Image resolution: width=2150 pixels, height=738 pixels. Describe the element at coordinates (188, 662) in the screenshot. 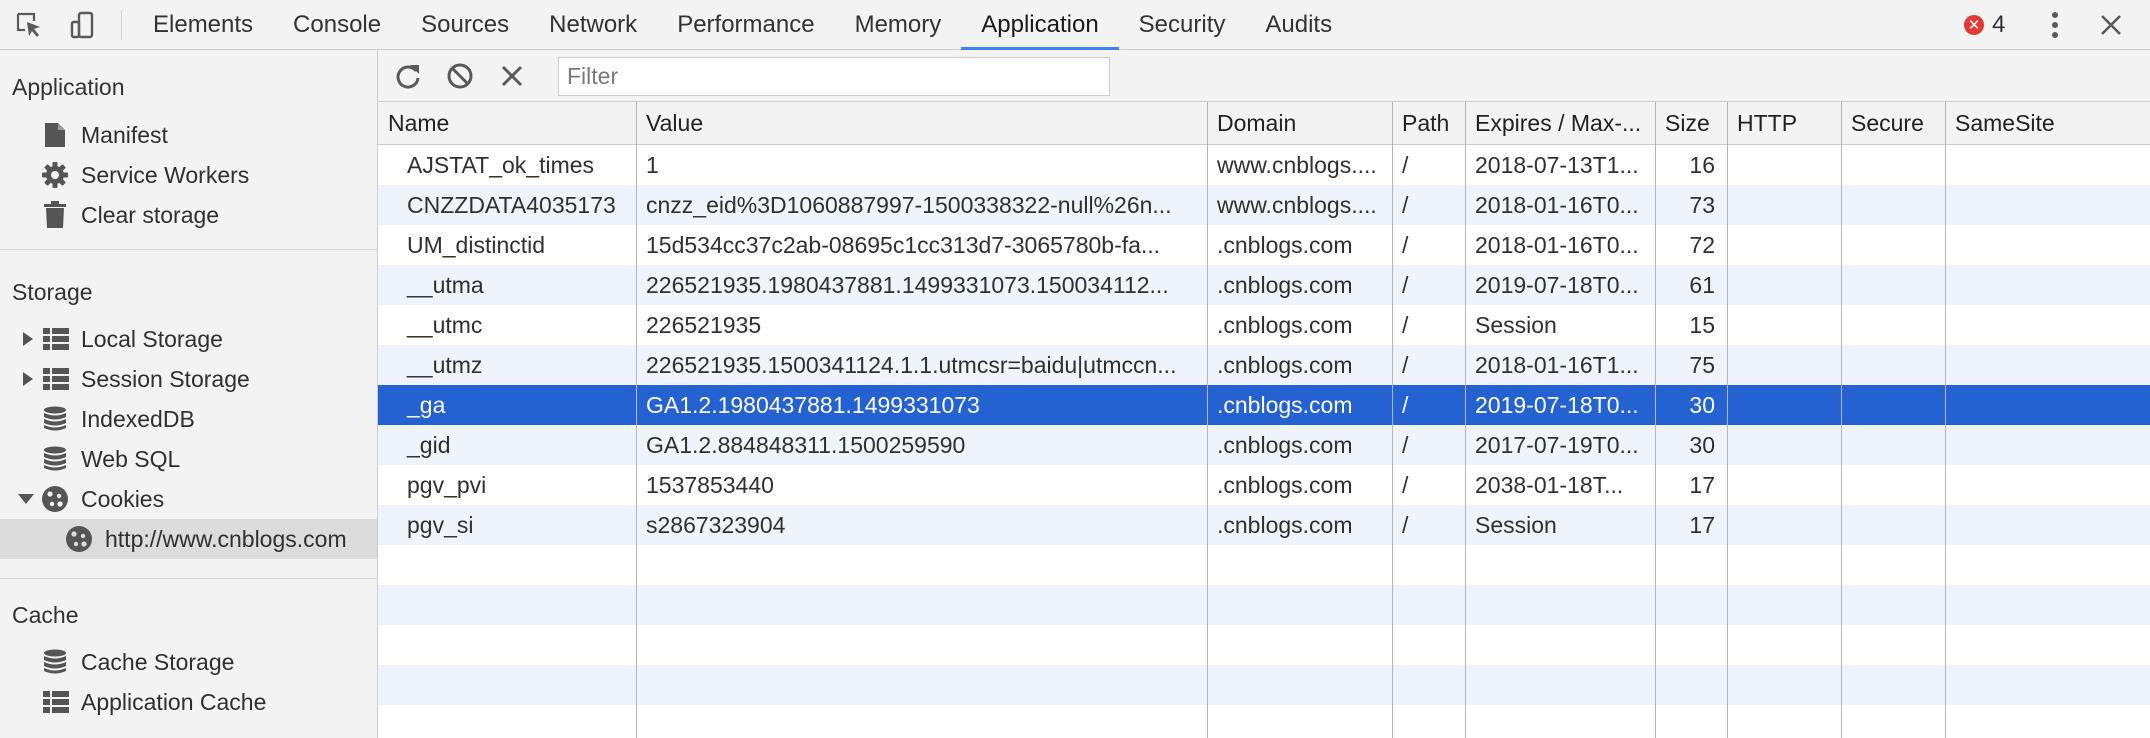

I see `sidebar-item-cache-storage: Cache Storage` at that location.